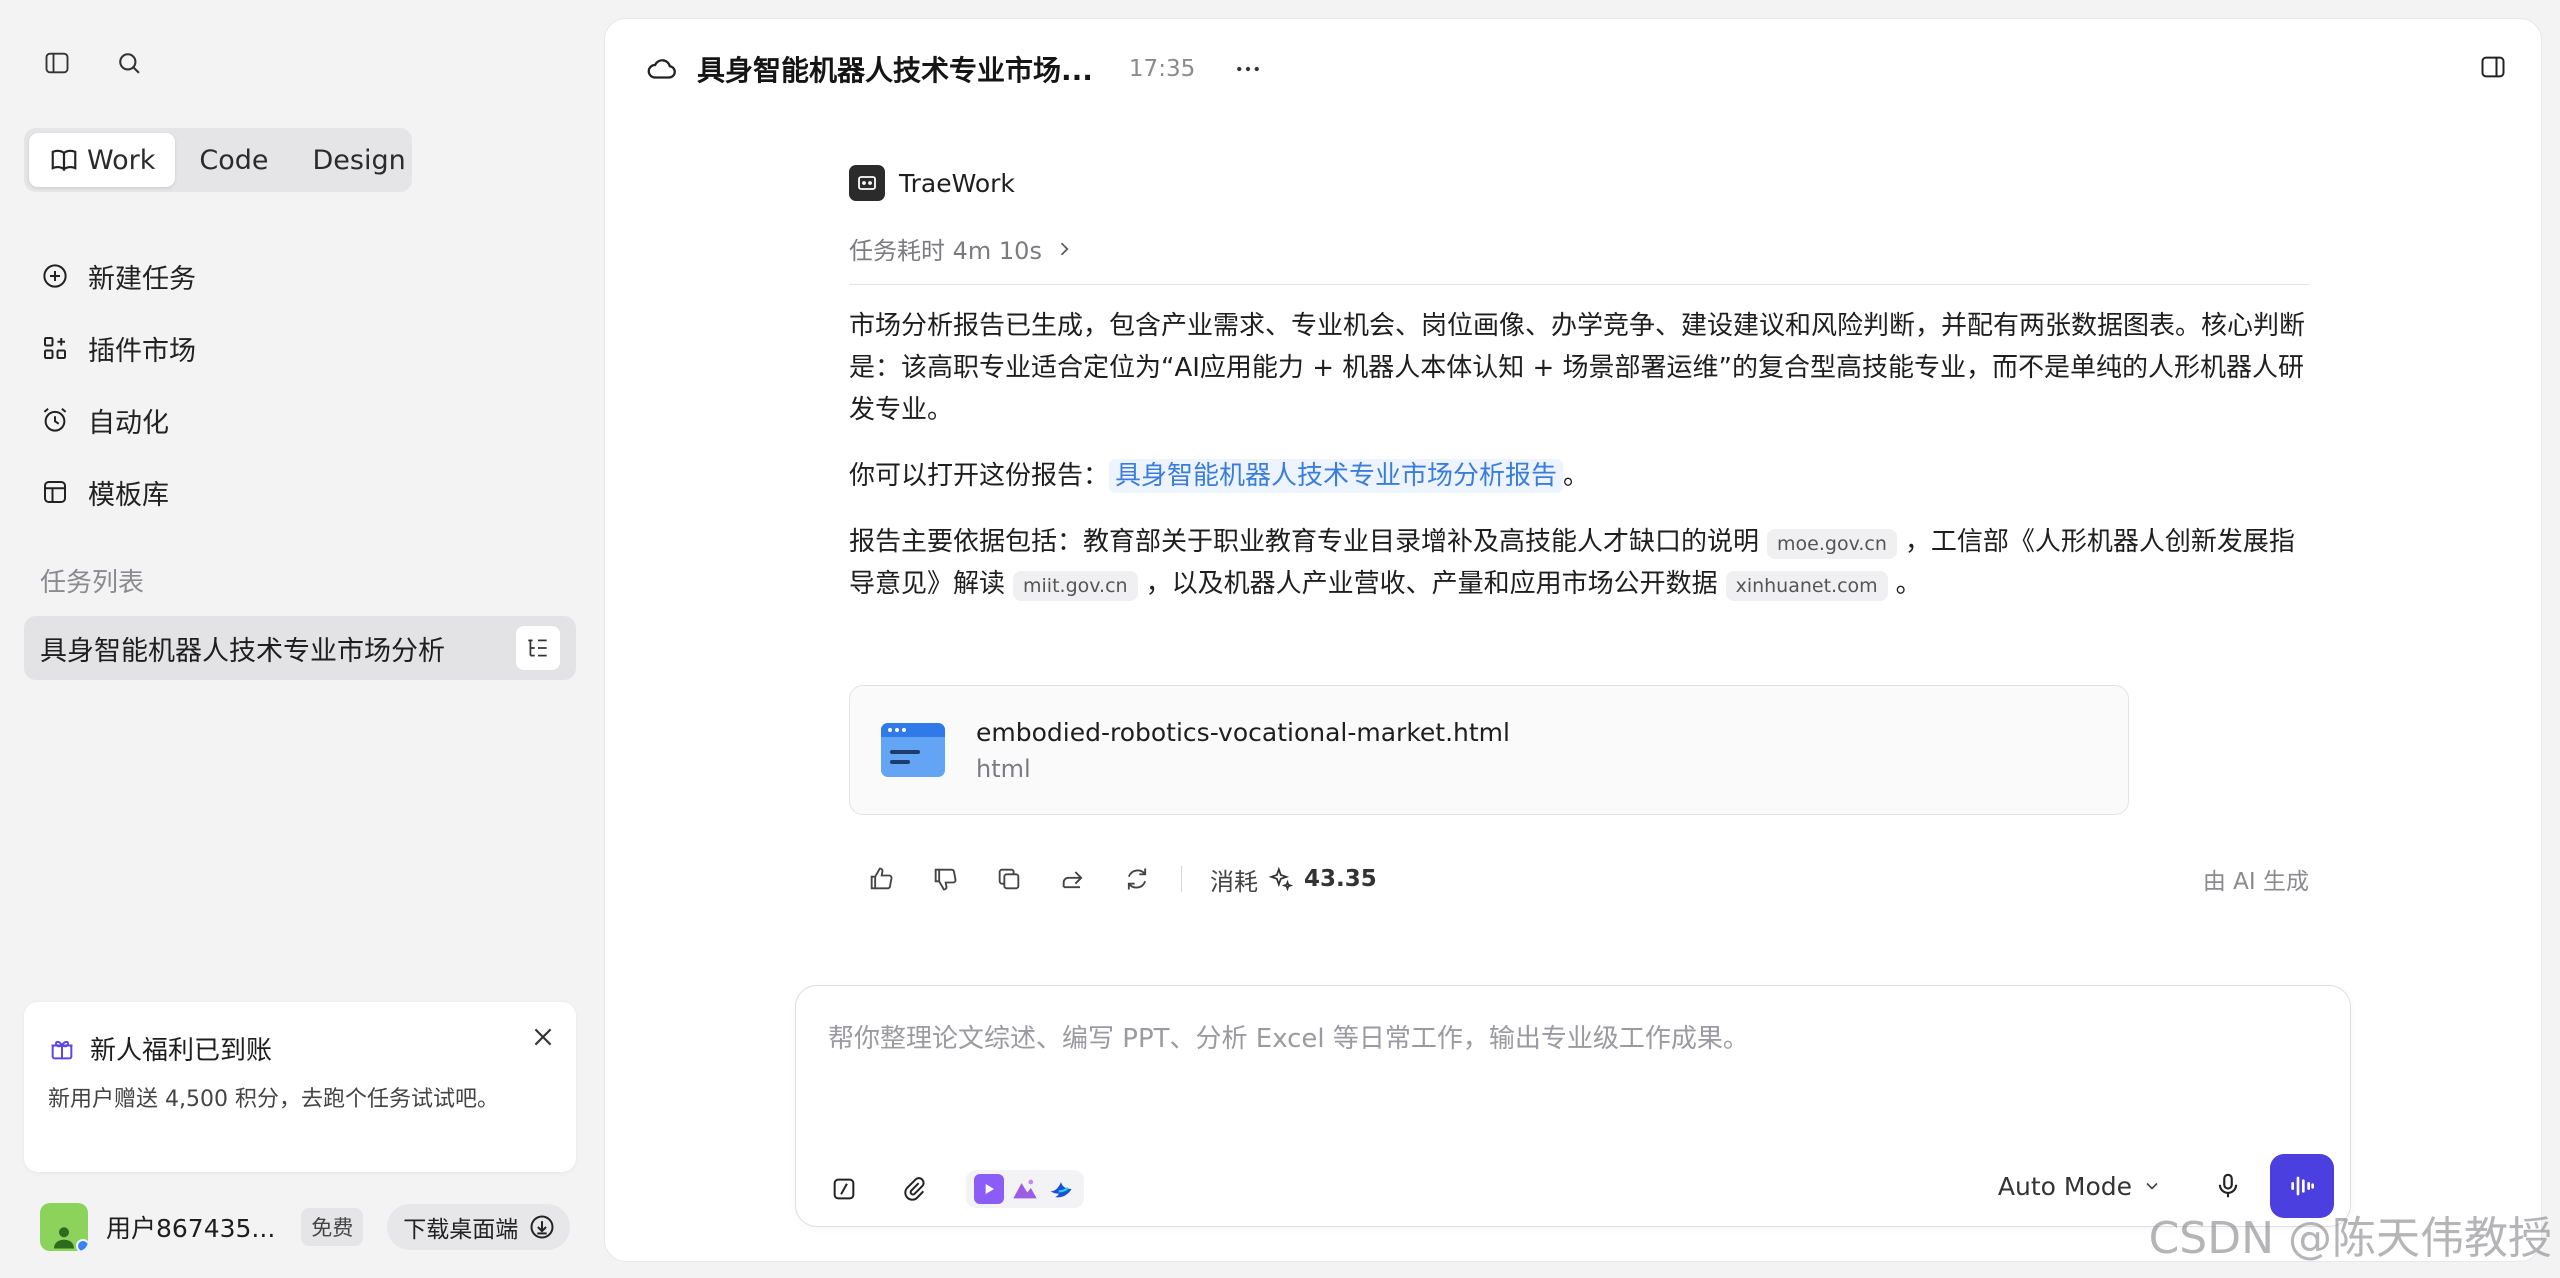 The height and width of the screenshot is (1278, 2560). What do you see at coordinates (461, 1230) in the screenshot?
I see `download-desktop-label: 下载桌面端` at bounding box center [461, 1230].